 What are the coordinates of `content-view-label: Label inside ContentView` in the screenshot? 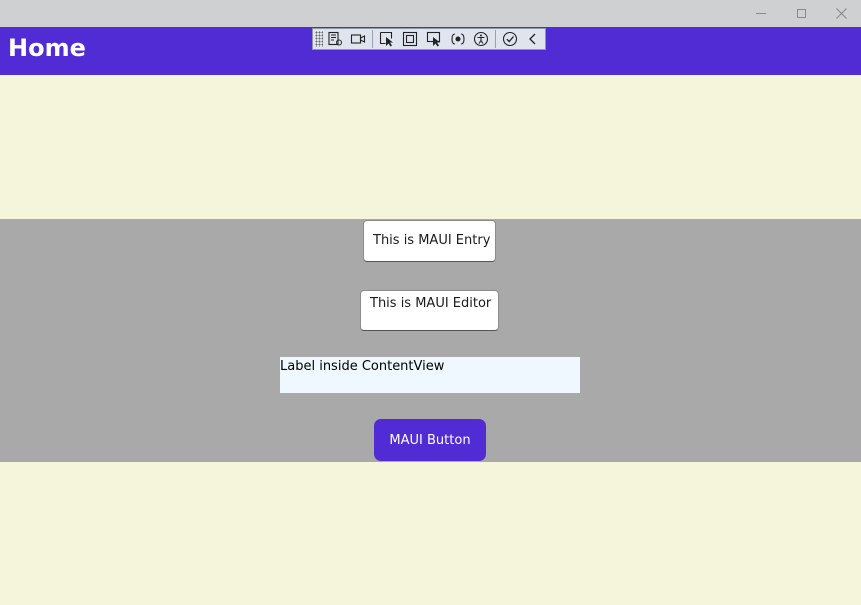 It's located at (362, 366).